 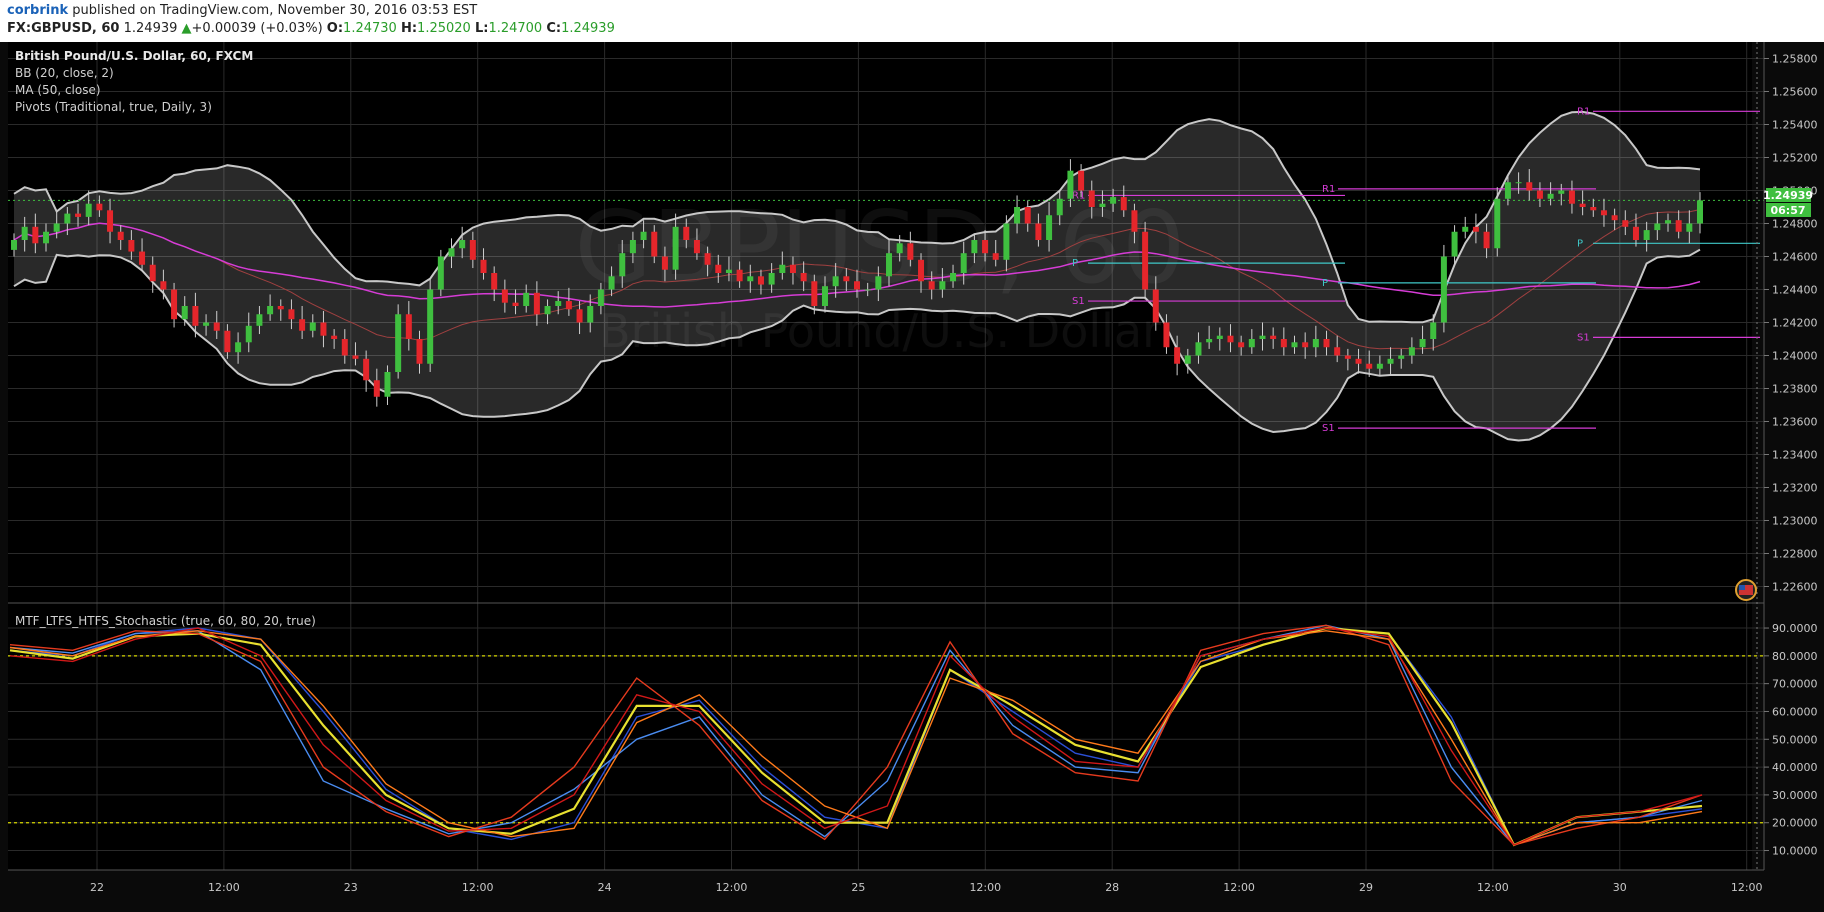 I want to click on price-tick-label: 1.23000, so click(x=1795, y=521).